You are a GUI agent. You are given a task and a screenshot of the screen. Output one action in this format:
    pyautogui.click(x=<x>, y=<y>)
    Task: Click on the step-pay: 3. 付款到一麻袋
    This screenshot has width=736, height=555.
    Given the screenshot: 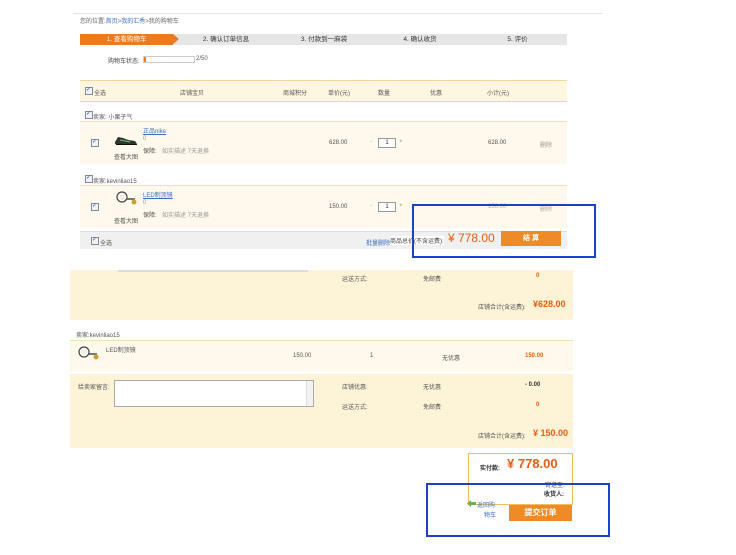 What is the action you would take?
    pyautogui.click(x=324, y=39)
    